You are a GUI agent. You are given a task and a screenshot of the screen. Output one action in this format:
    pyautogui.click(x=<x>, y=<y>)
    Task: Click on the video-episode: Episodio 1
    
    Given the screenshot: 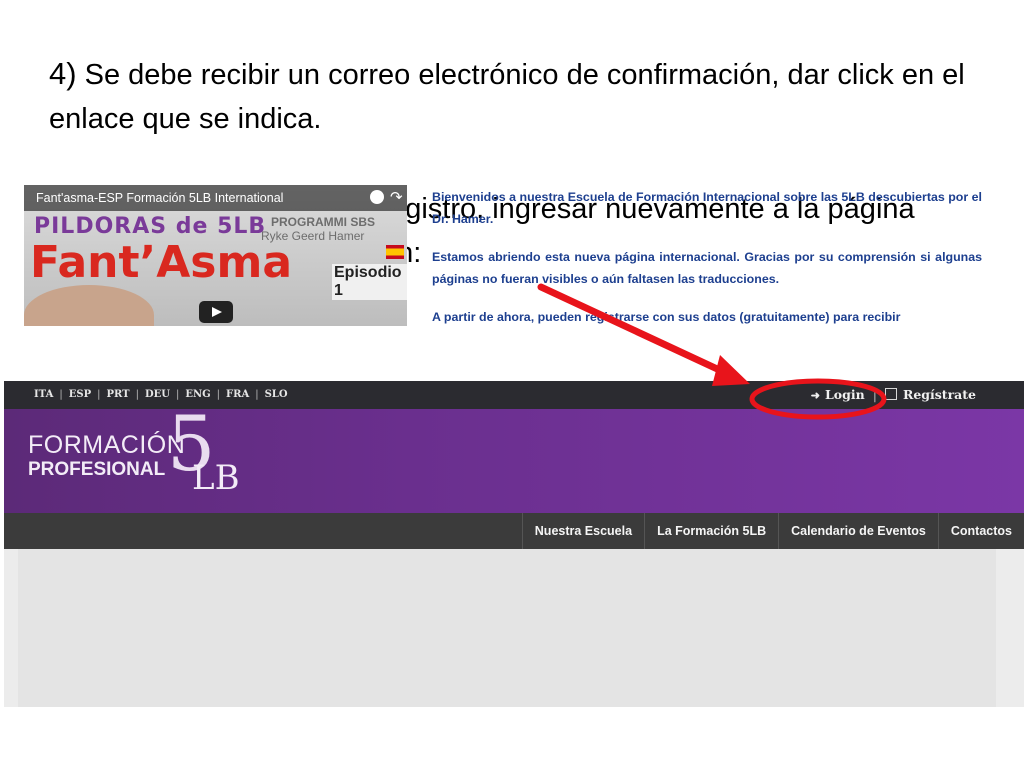 What is the action you would take?
    pyautogui.click(x=369, y=282)
    